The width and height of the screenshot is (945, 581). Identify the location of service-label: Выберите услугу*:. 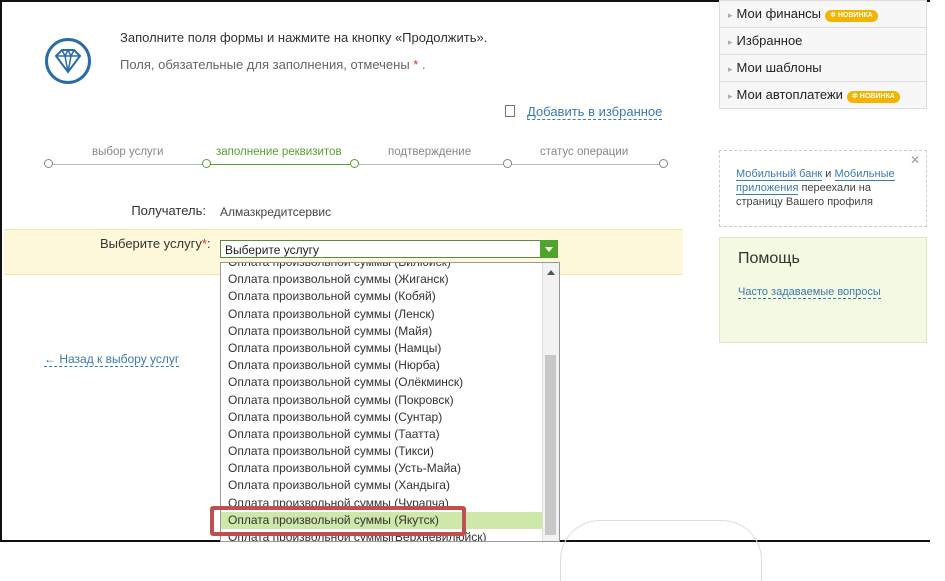
(155, 243).